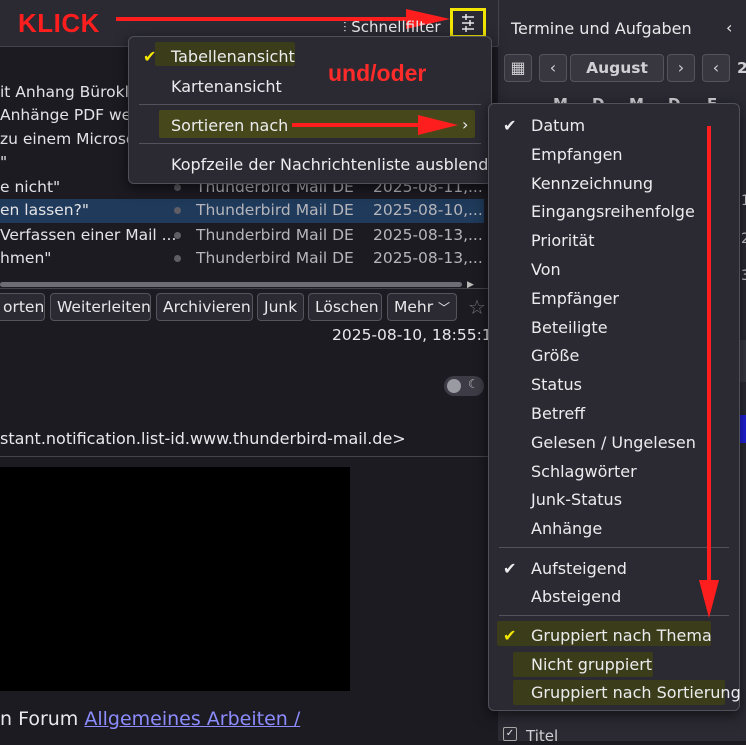  I want to click on year-label: 2, so click(741, 68).